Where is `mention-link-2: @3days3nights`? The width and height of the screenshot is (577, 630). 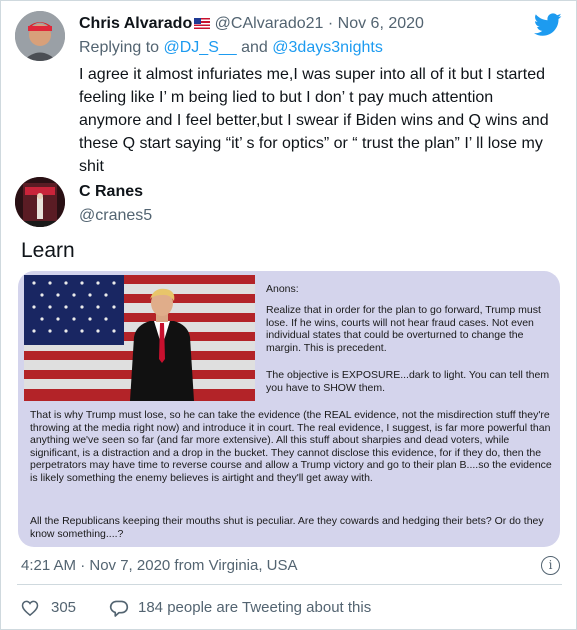 mention-link-2: @3days3nights is located at coordinates (327, 47).